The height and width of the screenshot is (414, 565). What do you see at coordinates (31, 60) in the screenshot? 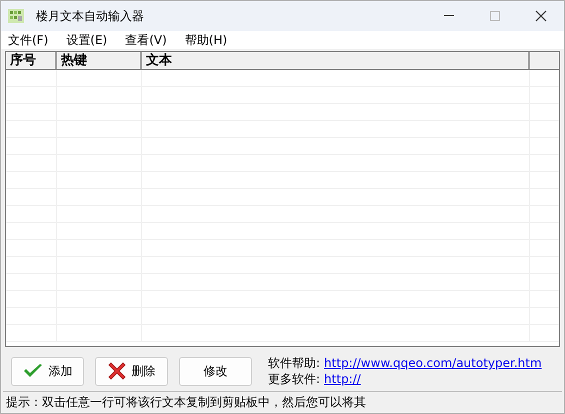
I see `column-header: 序号` at bounding box center [31, 60].